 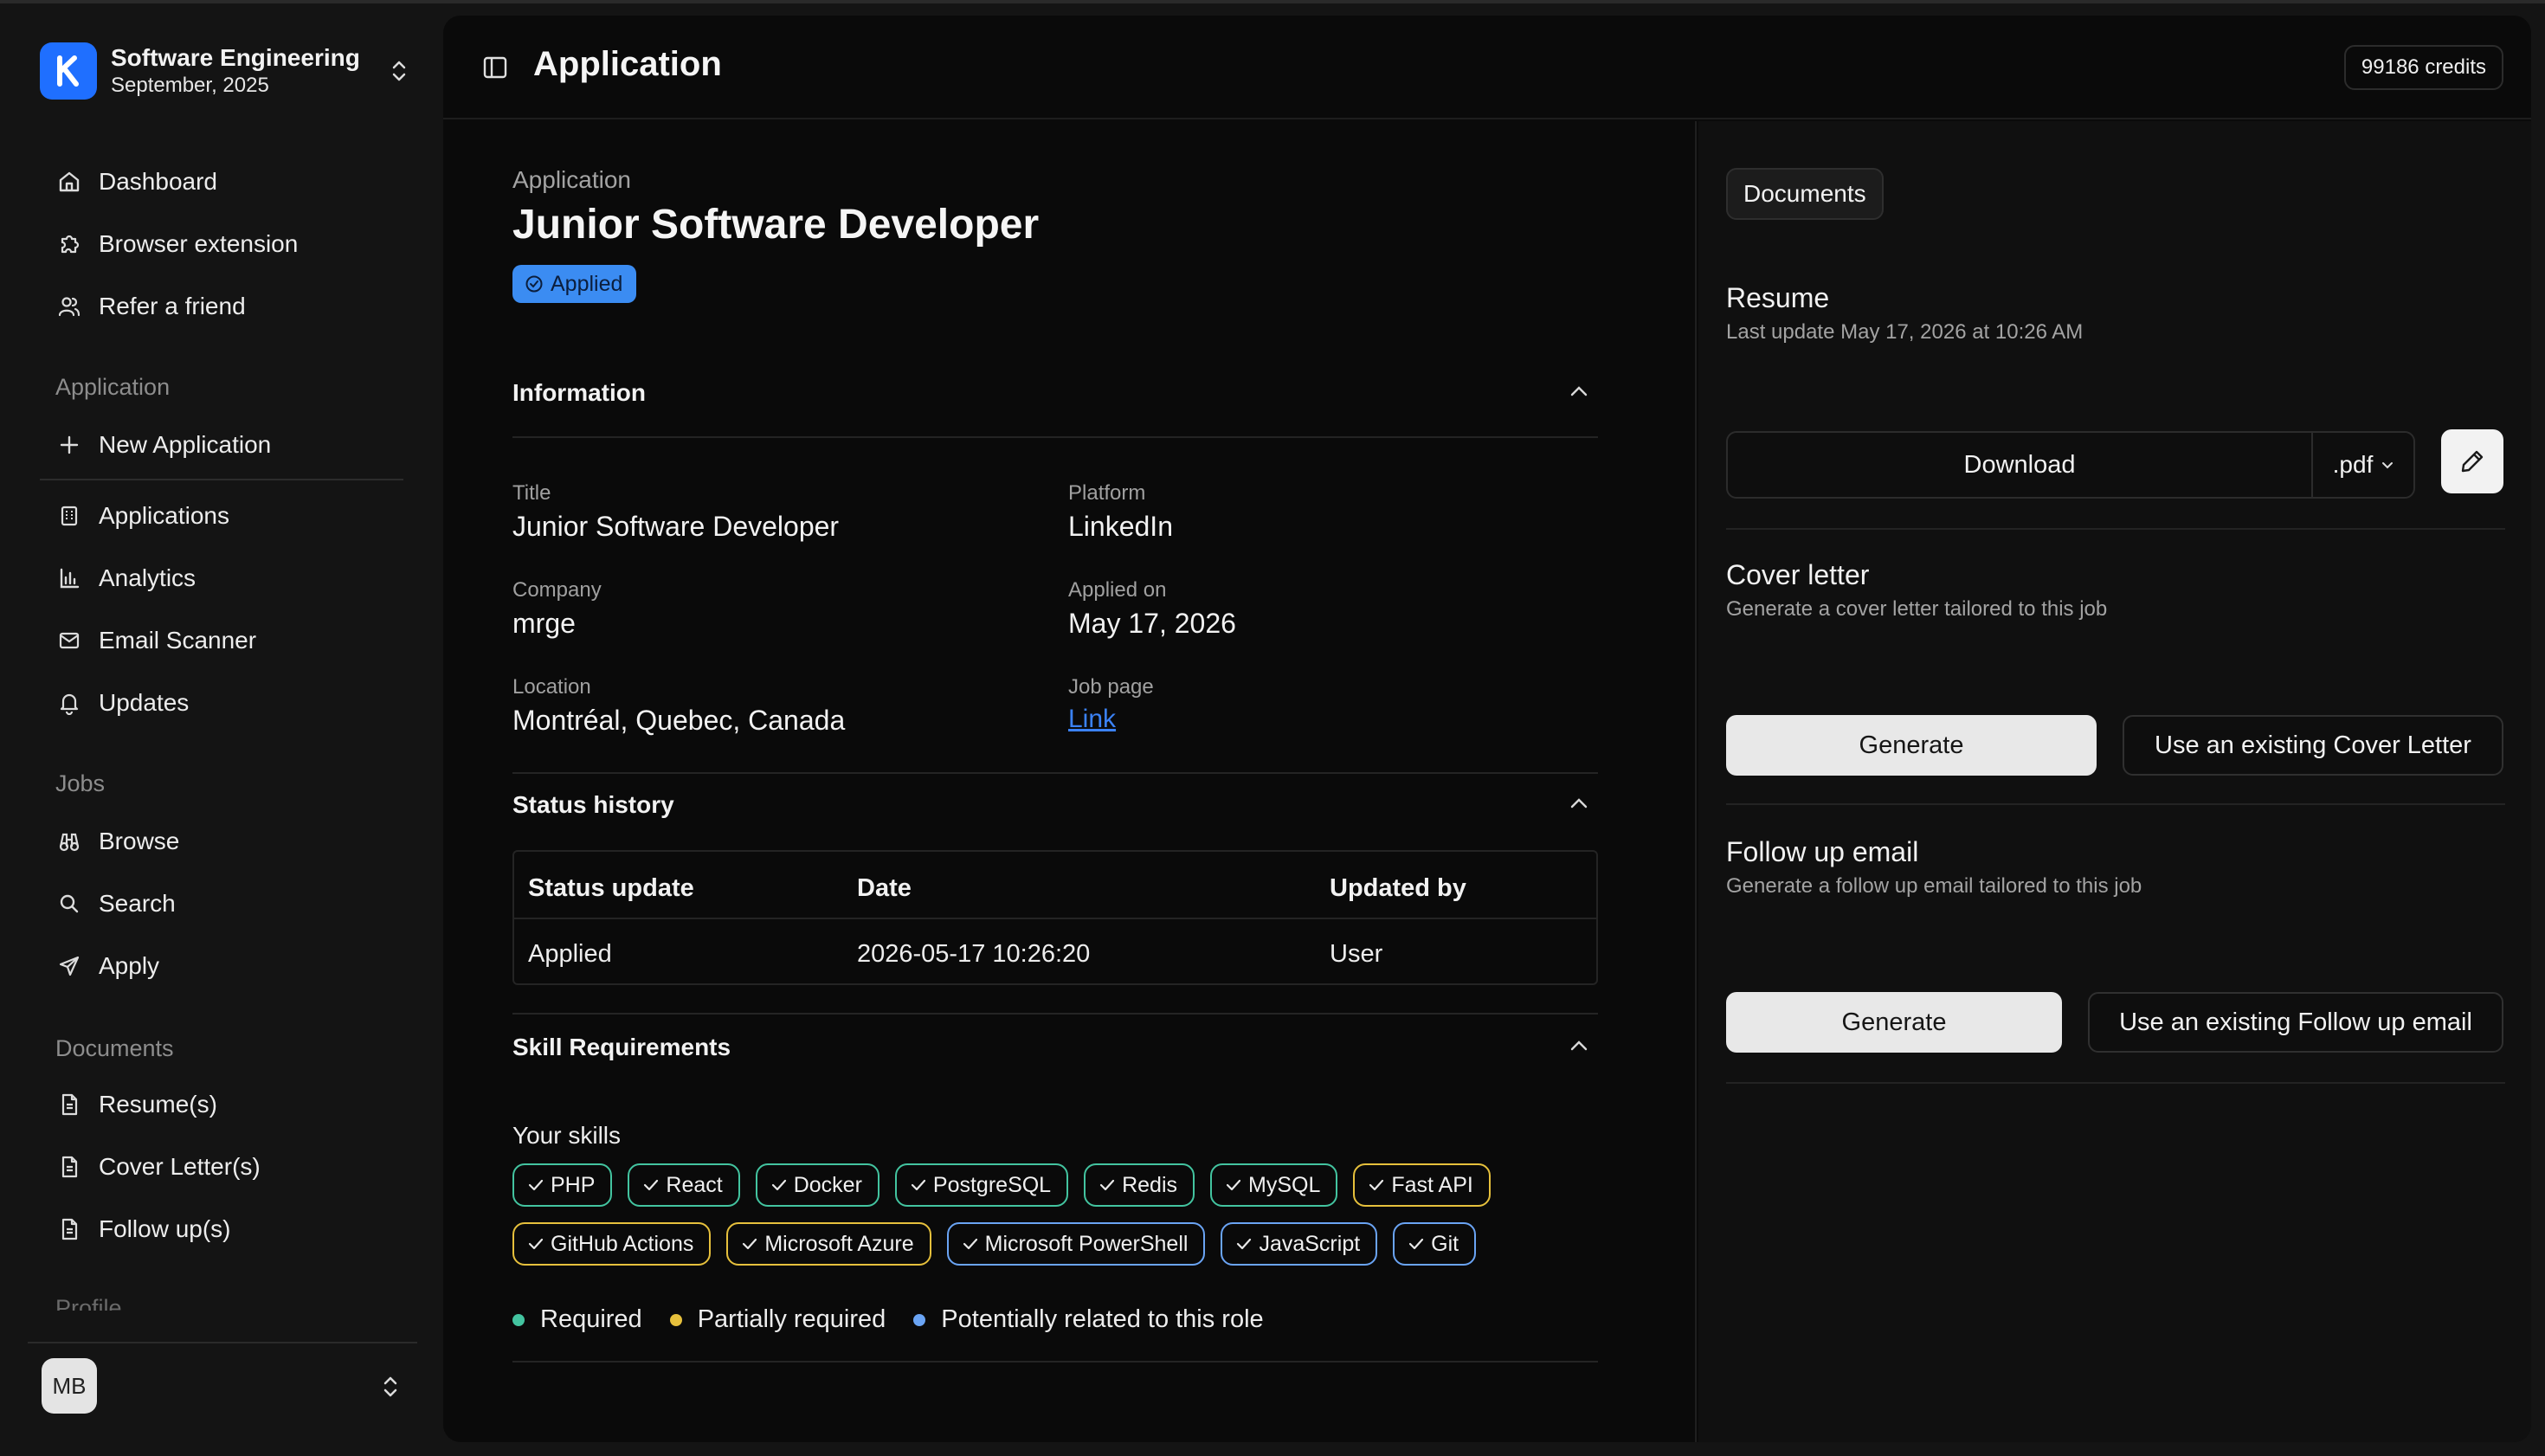 What do you see at coordinates (570, 954) in the screenshot?
I see `table-cell-status: Applied` at bounding box center [570, 954].